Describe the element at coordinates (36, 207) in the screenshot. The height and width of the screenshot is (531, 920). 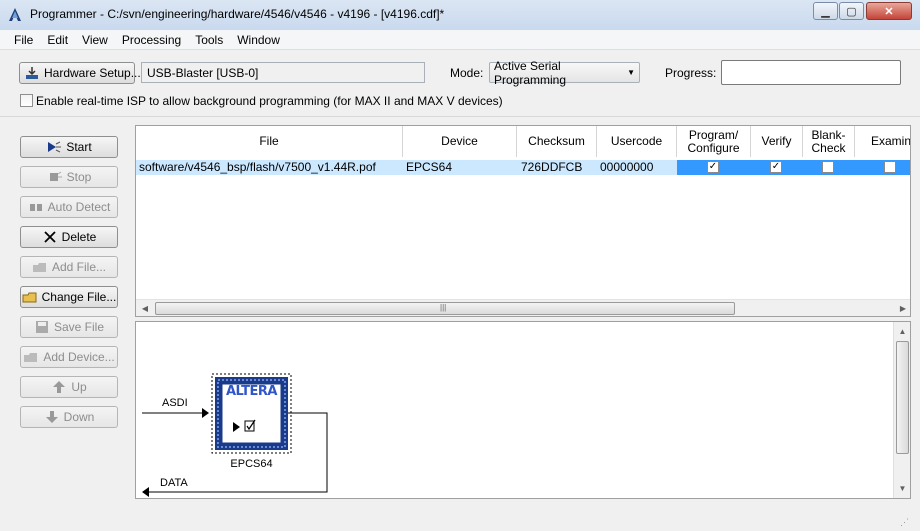
I see `auto-detect-icon` at that location.